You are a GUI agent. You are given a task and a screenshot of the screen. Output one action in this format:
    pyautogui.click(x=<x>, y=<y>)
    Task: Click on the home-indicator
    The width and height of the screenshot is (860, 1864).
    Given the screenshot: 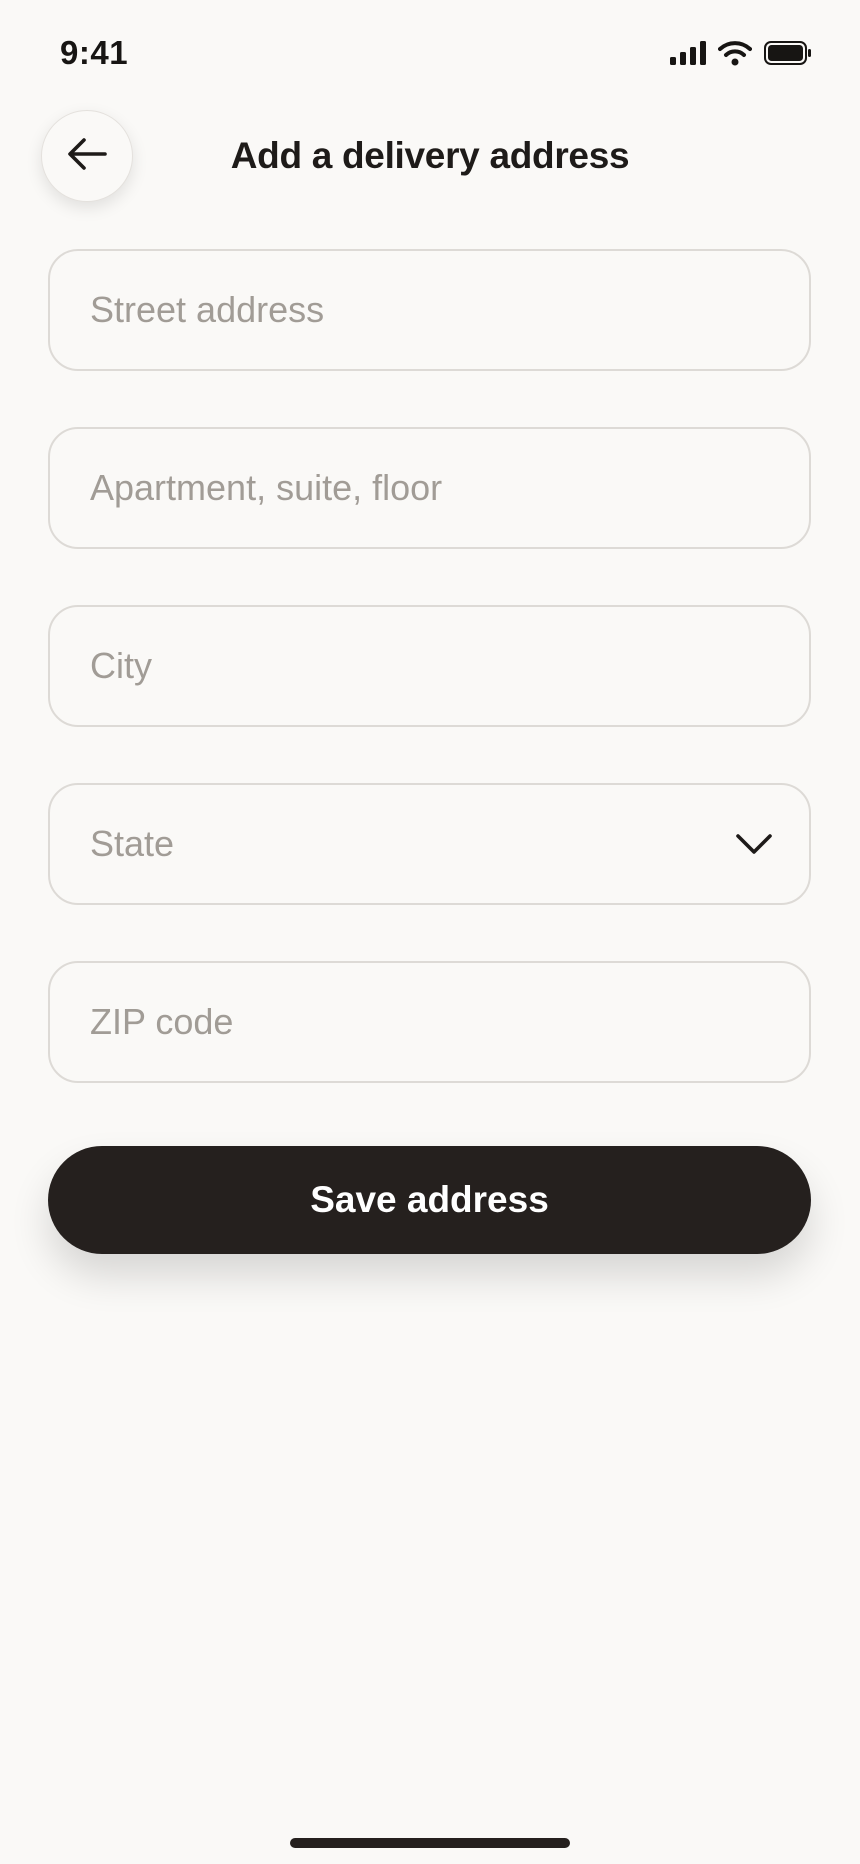 What is the action you would take?
    pyautogui.click(x=430, y=1843)
    